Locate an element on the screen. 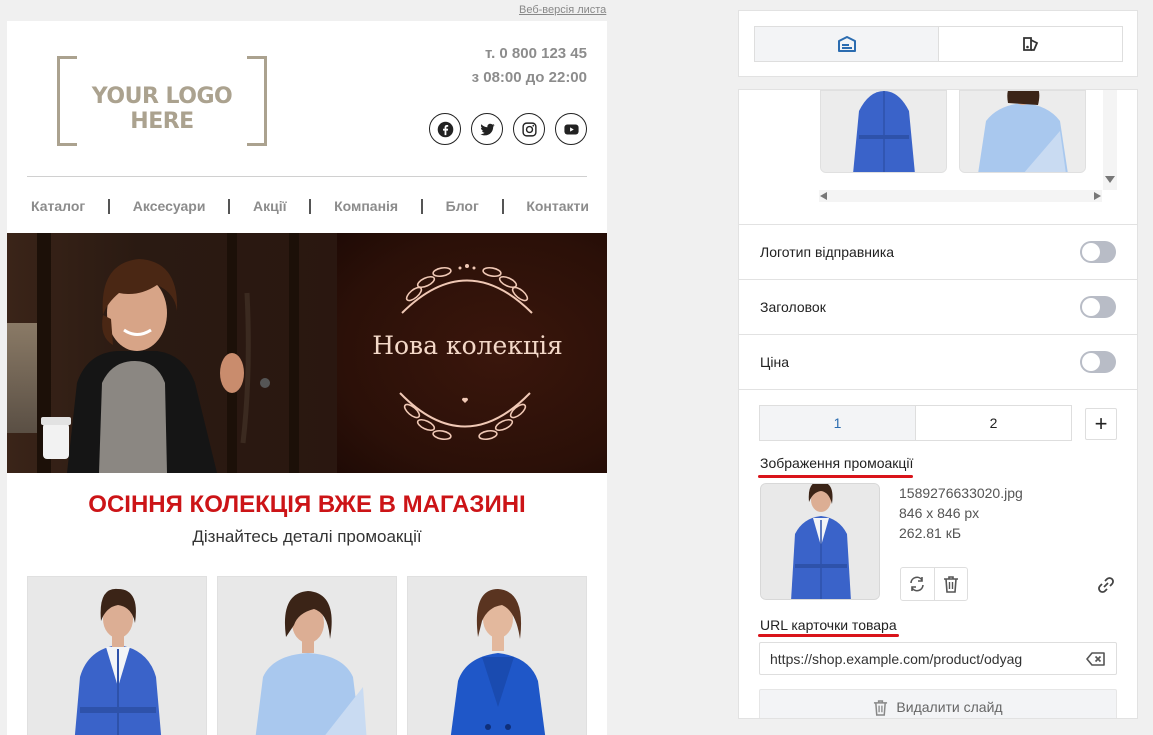 Image resolution: width=1153 pixels, height=735 pixels. style-settings-icon is located at coordinates (1030, 44).